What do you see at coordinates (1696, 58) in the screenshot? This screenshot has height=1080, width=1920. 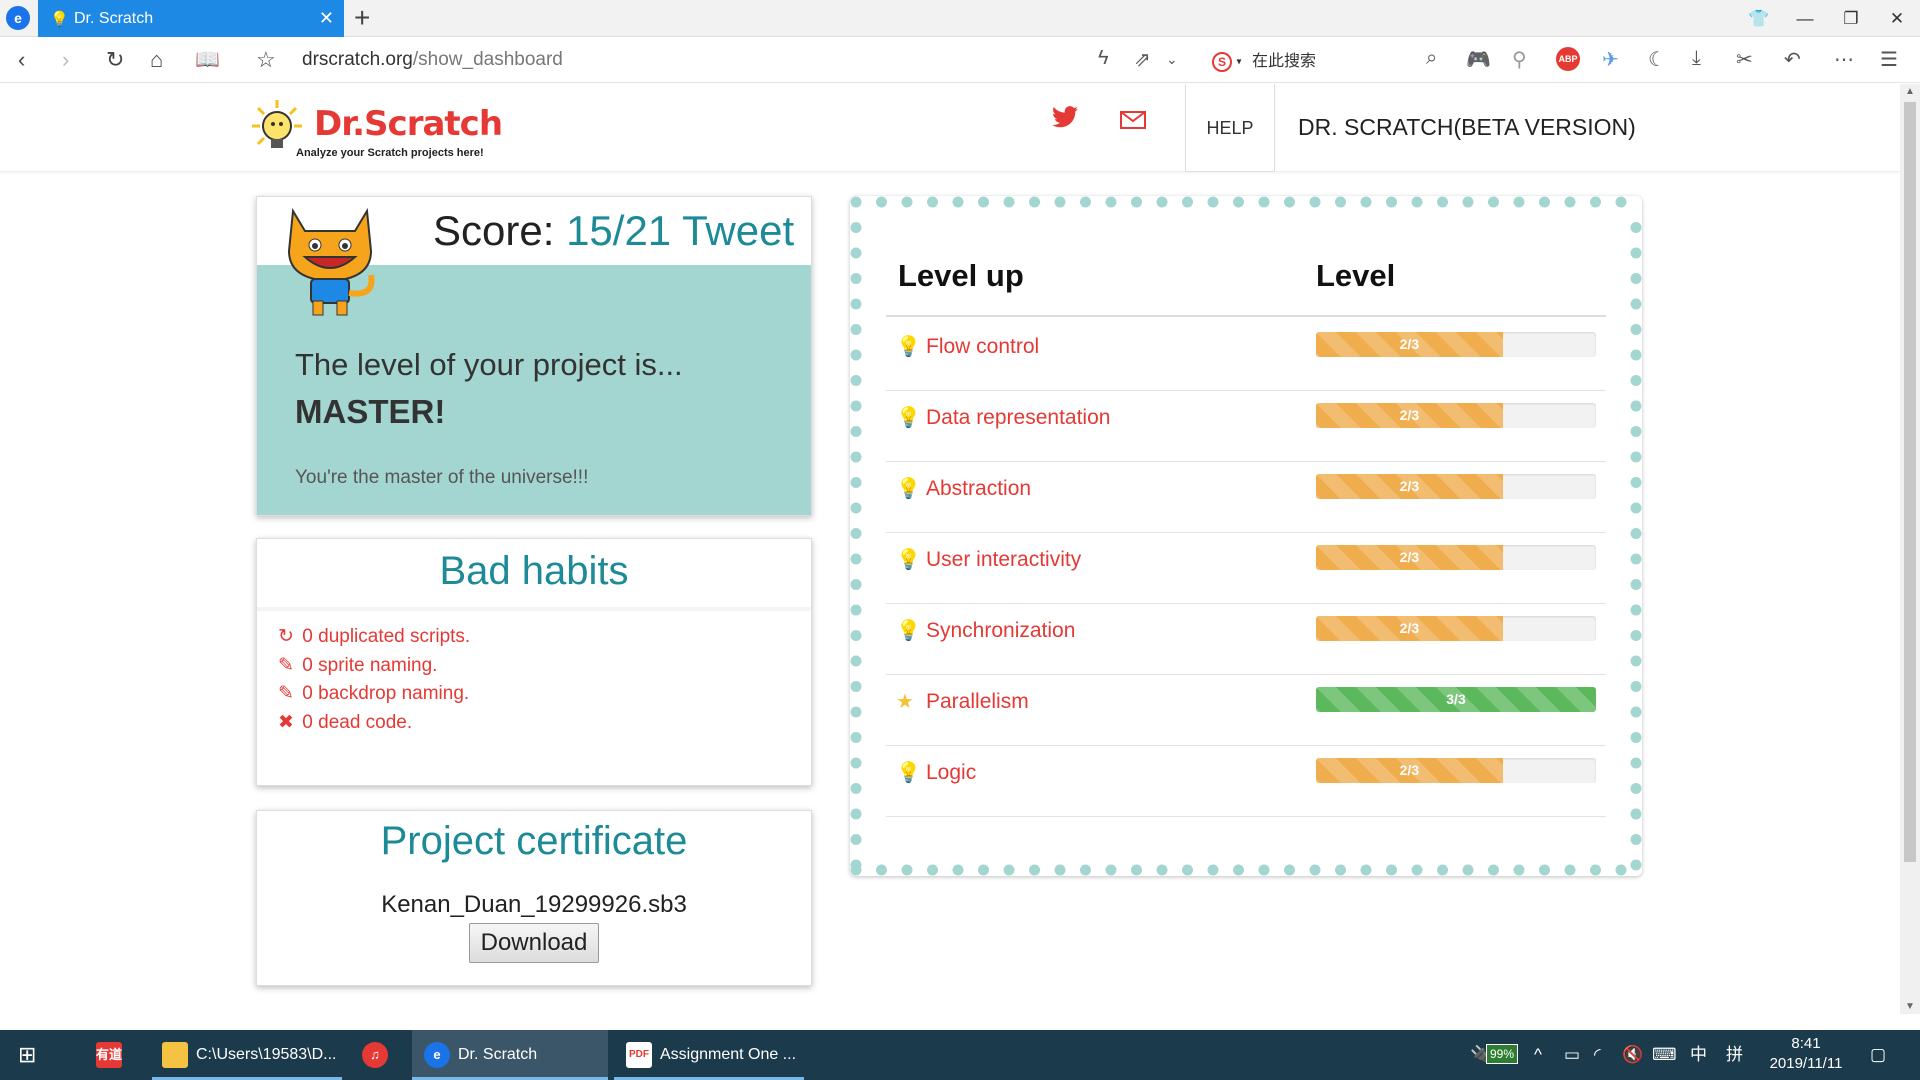 I see `download-icon: ⤓` at bounding box center [1696, 58].